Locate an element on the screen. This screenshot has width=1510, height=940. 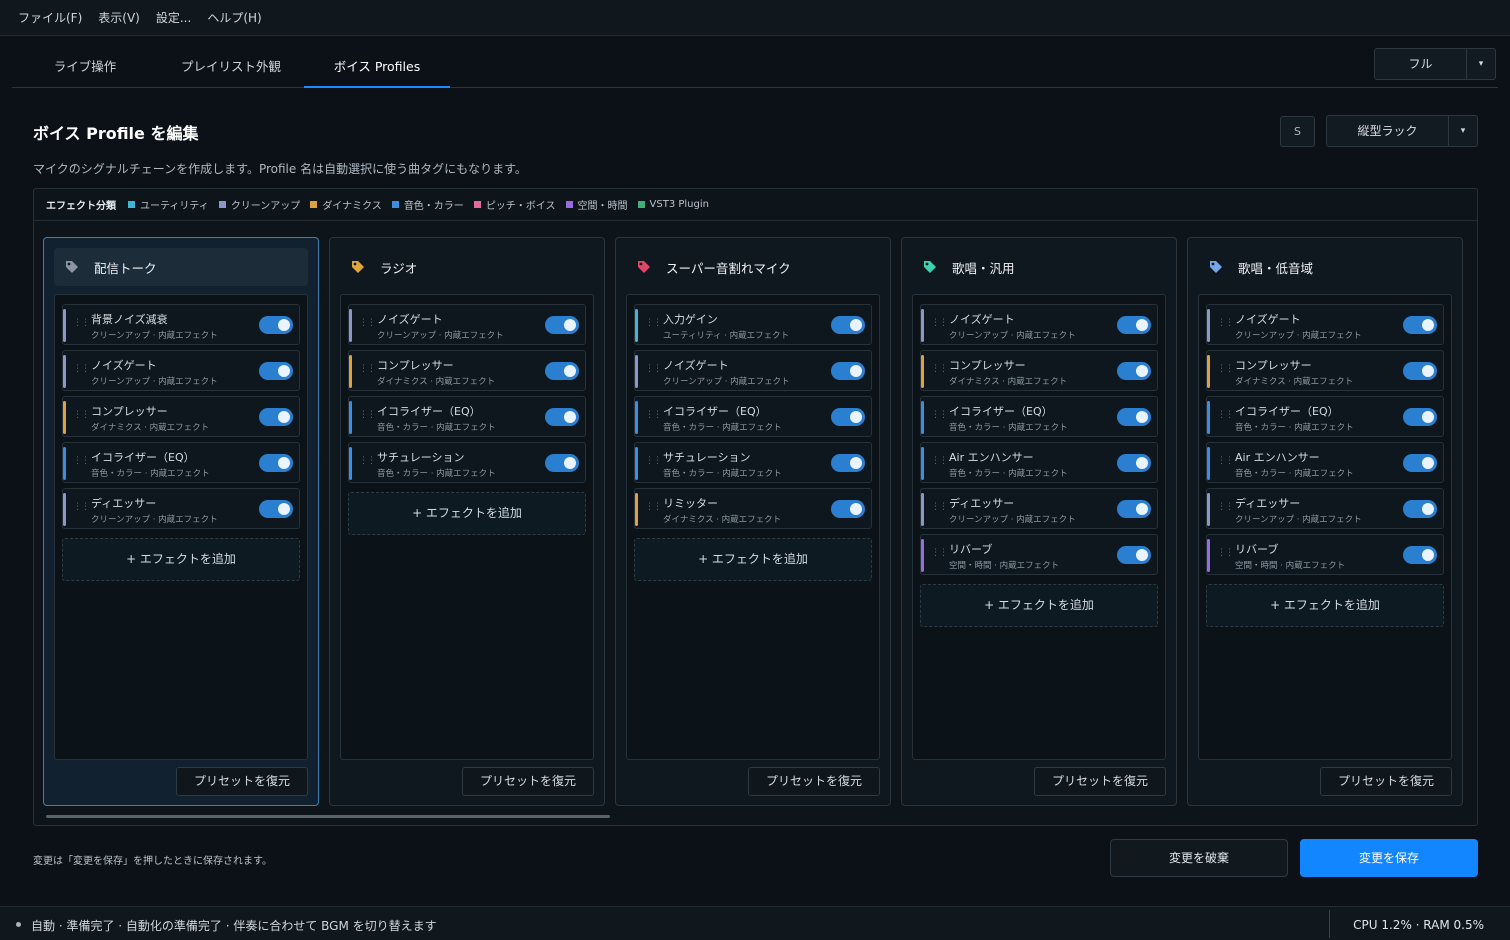
profile-header: ラジオ is located at coordinates (467, 267).